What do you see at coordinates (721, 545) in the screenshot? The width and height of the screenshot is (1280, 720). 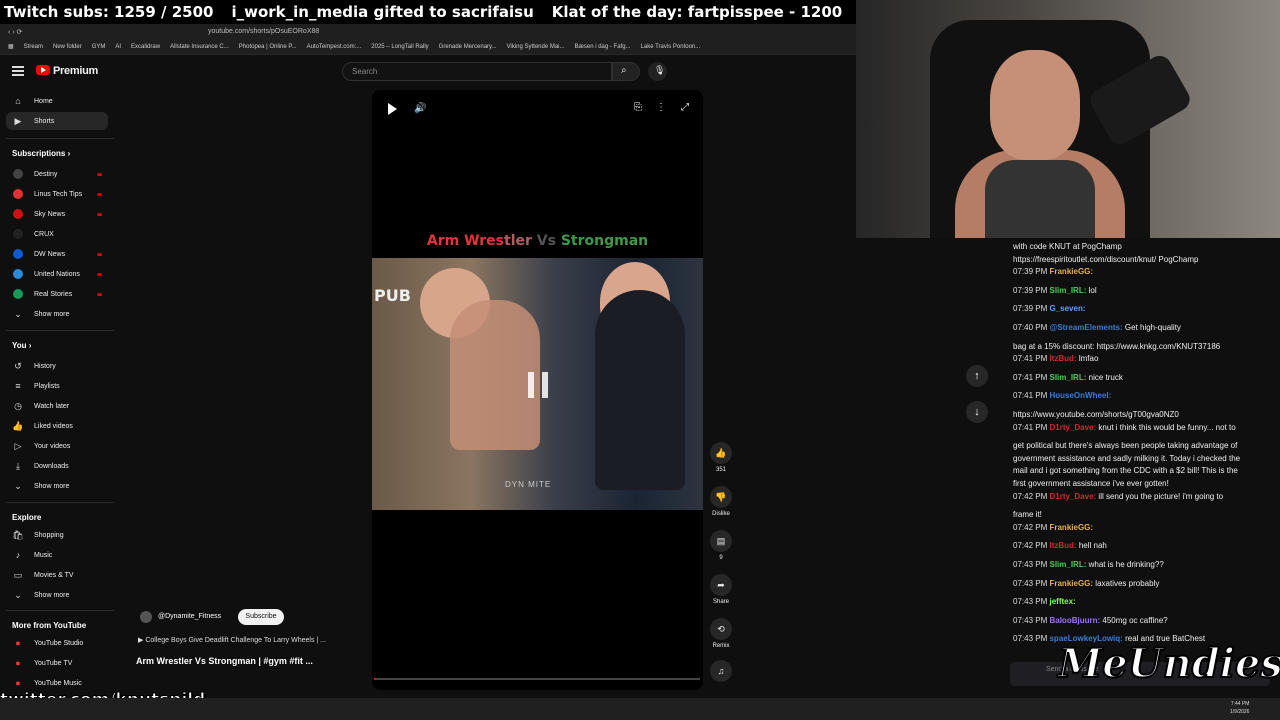 I see `comments-button: ▤ 9` at bounding box center [721, 545].